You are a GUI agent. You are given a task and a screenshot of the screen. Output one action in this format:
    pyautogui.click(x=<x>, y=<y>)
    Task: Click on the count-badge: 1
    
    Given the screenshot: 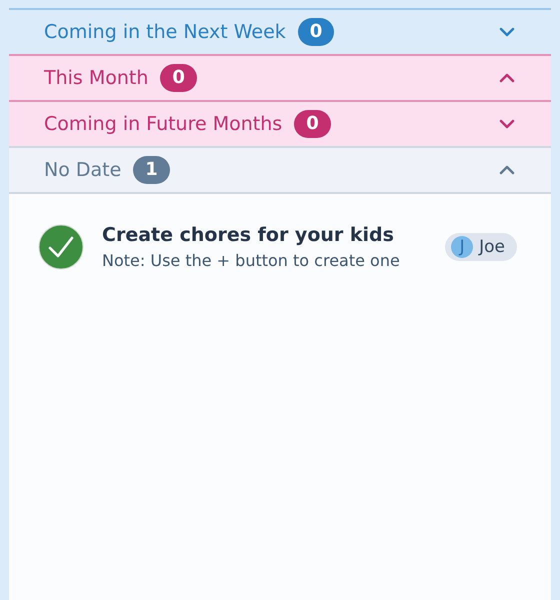 What is the action you would take?
    pyautogui.click(x=151, y=170)
    